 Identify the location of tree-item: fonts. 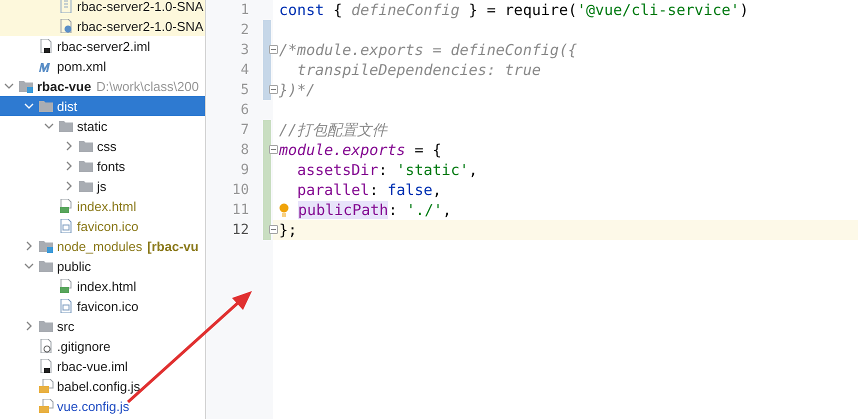
(102, 166).